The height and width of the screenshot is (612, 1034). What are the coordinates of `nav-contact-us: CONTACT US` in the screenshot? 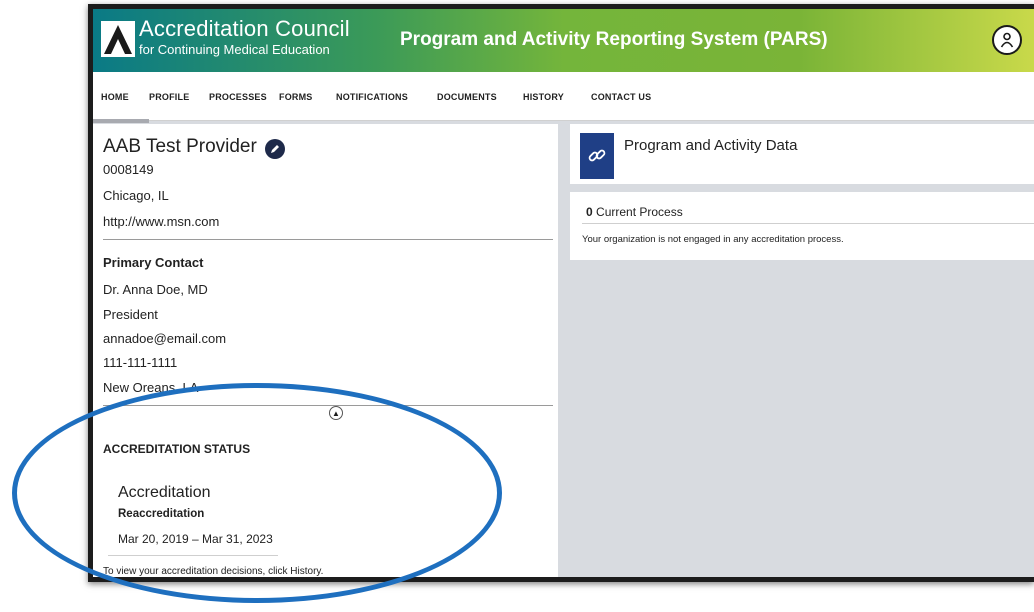 It's located at (621, 97).